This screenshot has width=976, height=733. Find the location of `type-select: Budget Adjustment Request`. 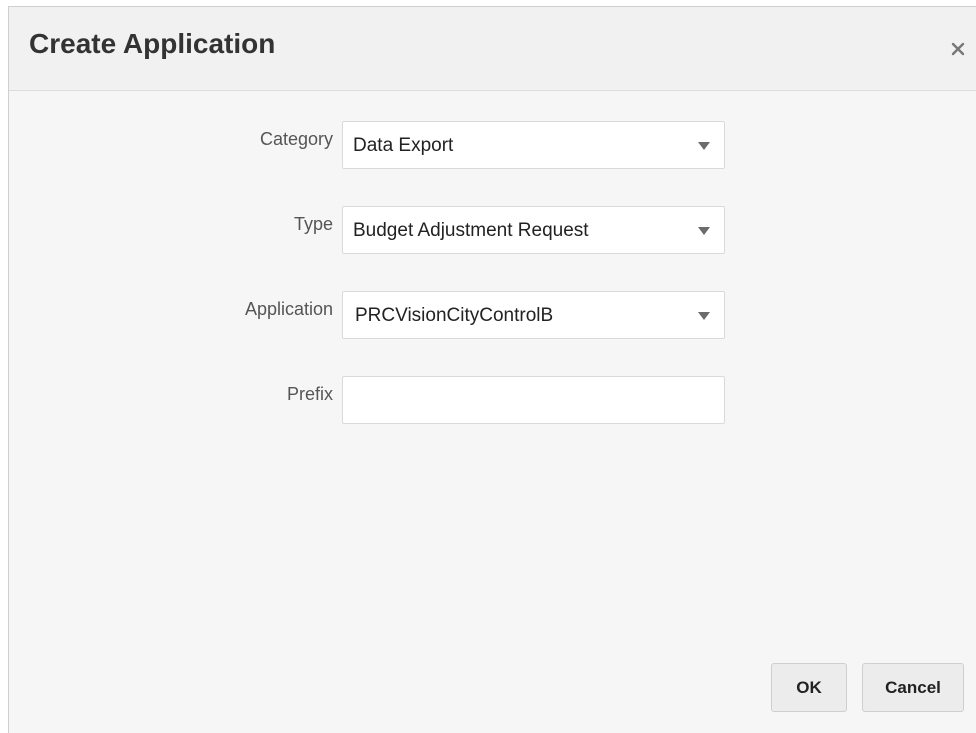

type-select: Budget Adjustment Request is located at coordinates (533, 230).